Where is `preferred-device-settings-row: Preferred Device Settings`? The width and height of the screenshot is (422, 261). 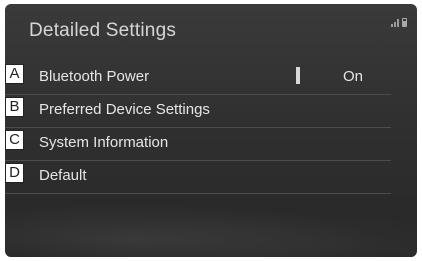
preferred-device-settings-row: Preferred Device Settings is located at coordinates (198, 111).